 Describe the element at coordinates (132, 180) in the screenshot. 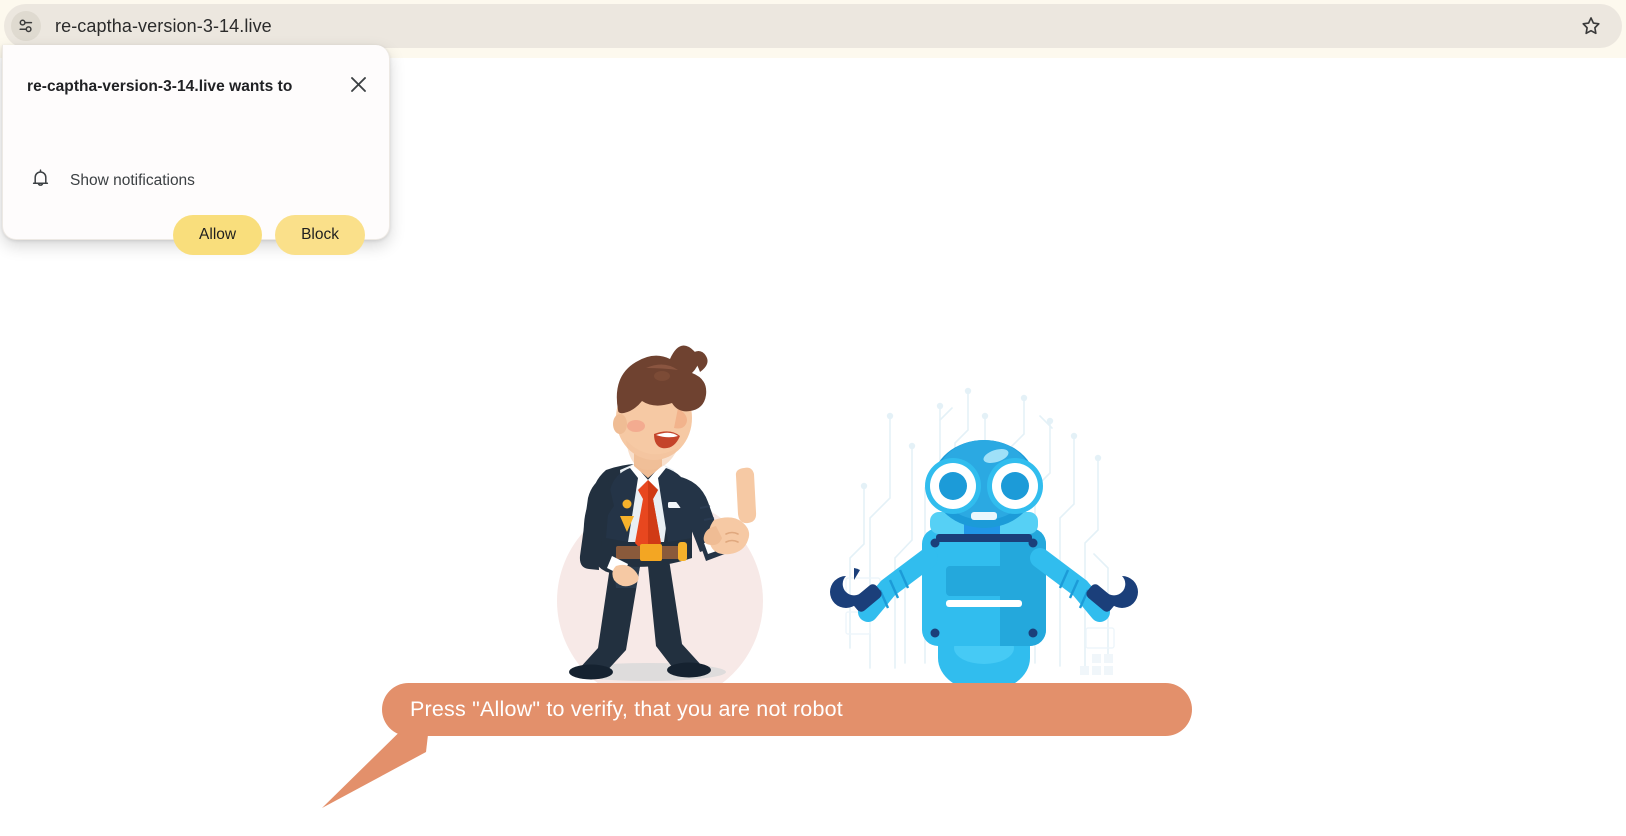

I see `permission-request-label: Show notifications` at that location.